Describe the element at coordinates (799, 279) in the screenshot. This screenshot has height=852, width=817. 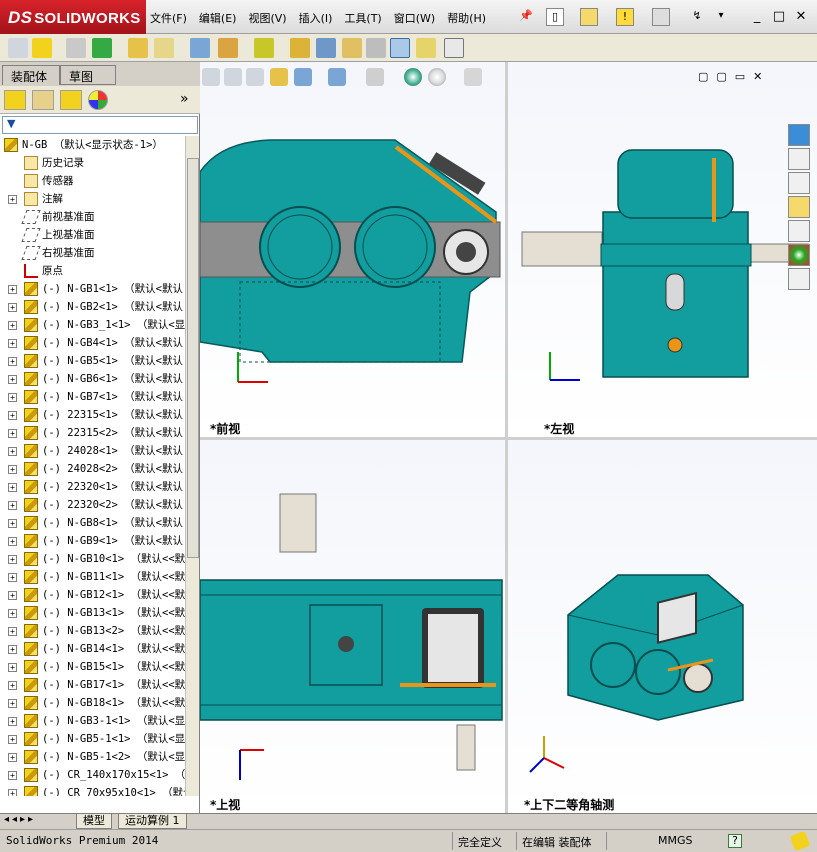
I see `custom-properties-icon` at that location.